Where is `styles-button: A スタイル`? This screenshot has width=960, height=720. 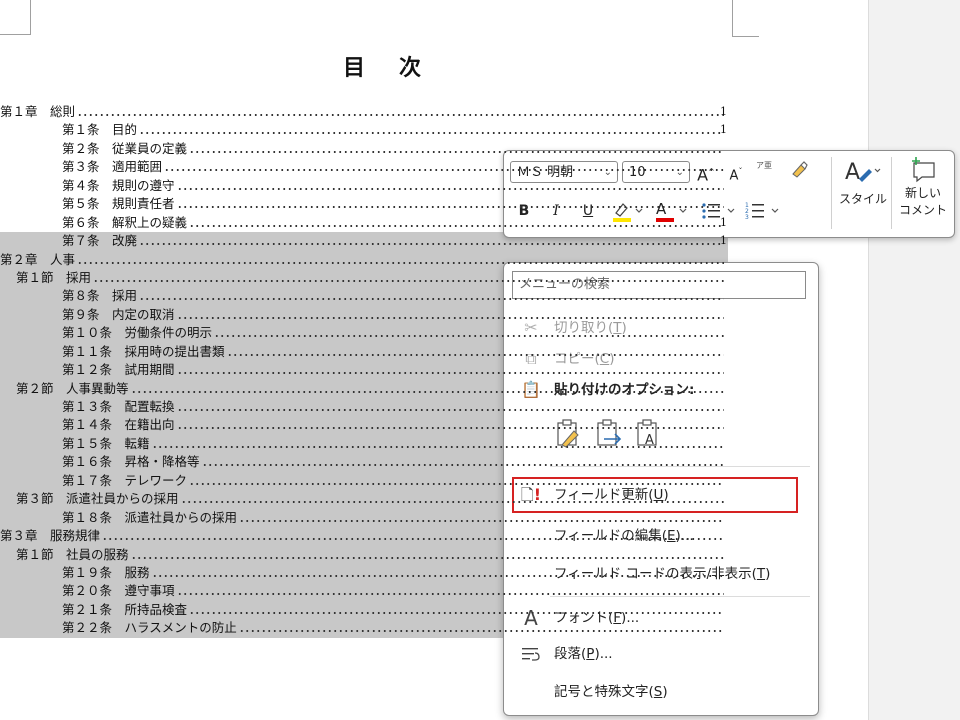 styles-button: A スタイル is located at coordinates (863, 192).